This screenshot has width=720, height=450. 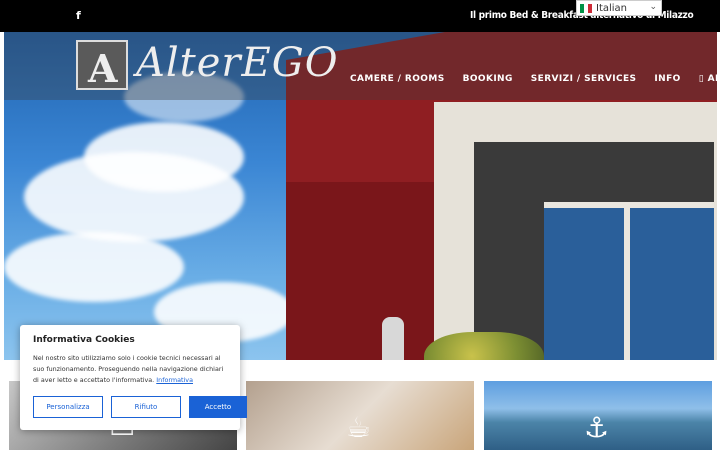 I want to click on tile-breakfast: ☕, so click(x=360, y=415).